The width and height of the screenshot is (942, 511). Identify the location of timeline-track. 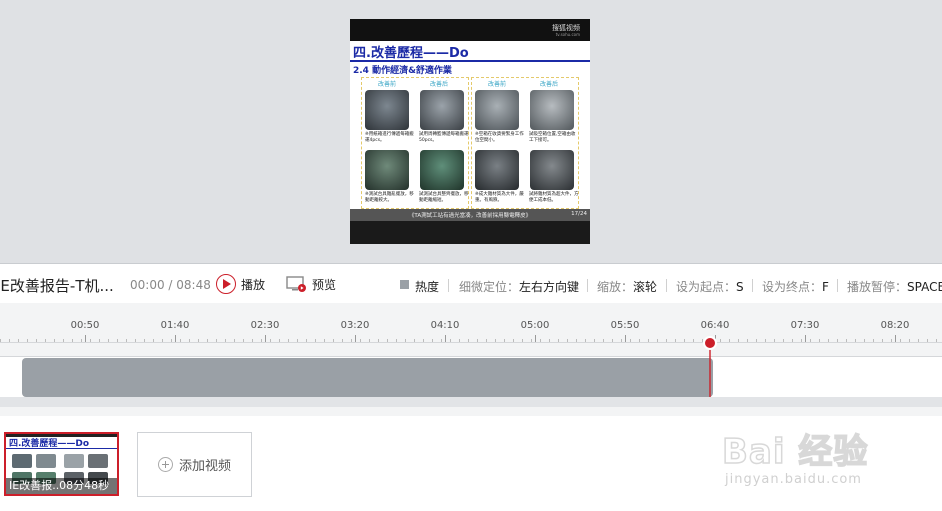
(471, 377).